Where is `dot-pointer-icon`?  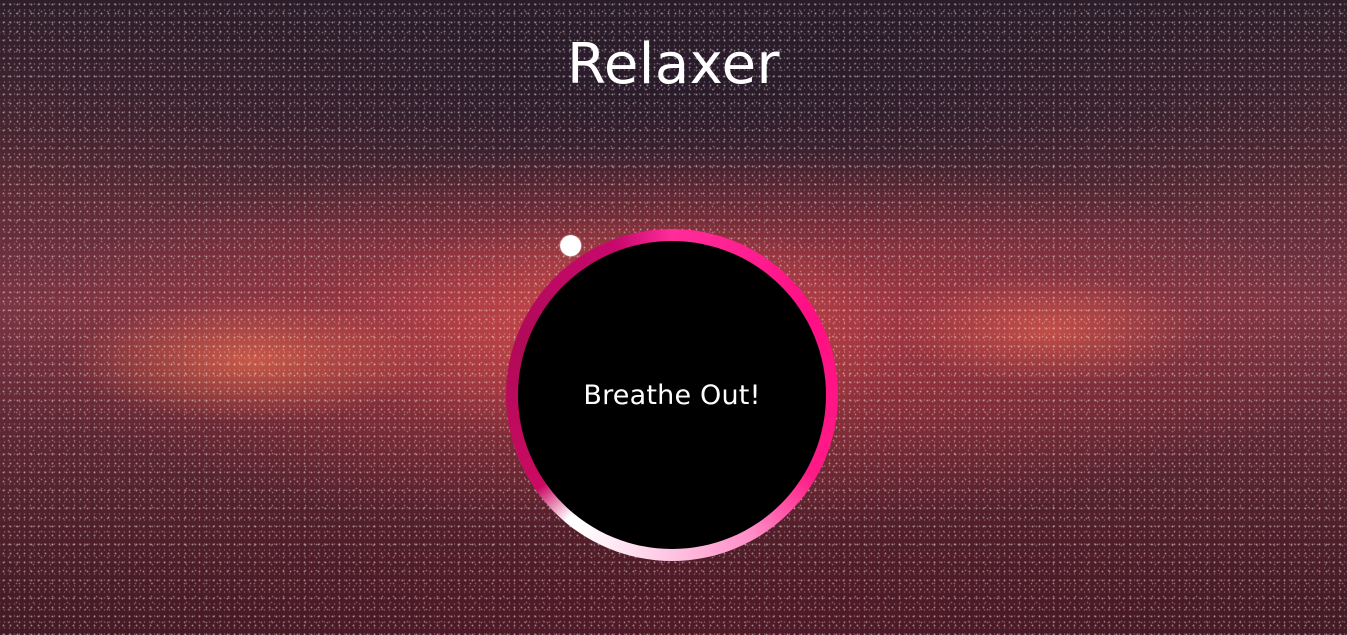 dot-pointer-icon is located at coordinates (571, 246).